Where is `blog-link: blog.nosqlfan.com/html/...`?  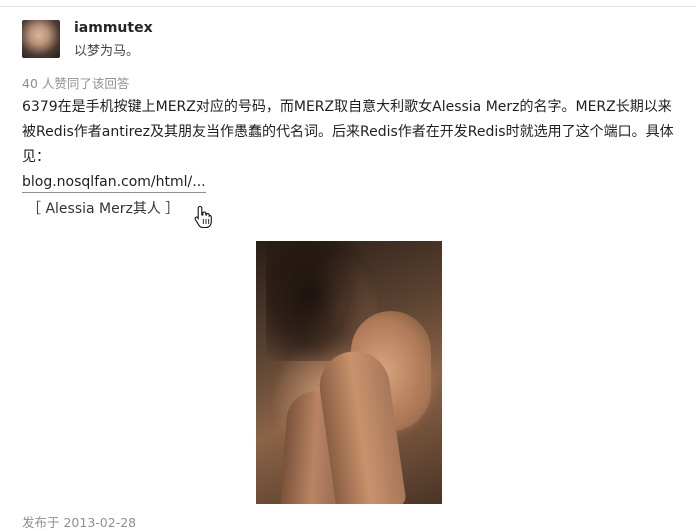
blog-link: blog.nosqlfan.com/html/... is located at coordinates (114, 182).